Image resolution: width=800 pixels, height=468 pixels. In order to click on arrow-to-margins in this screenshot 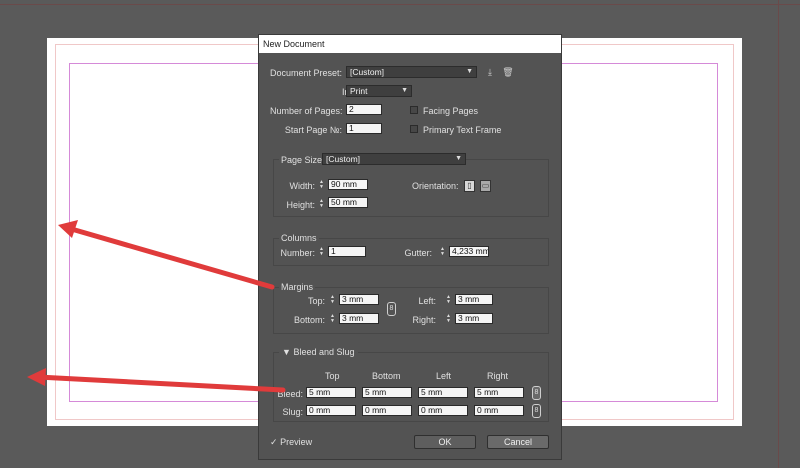, I will do `click(166, 255)`.